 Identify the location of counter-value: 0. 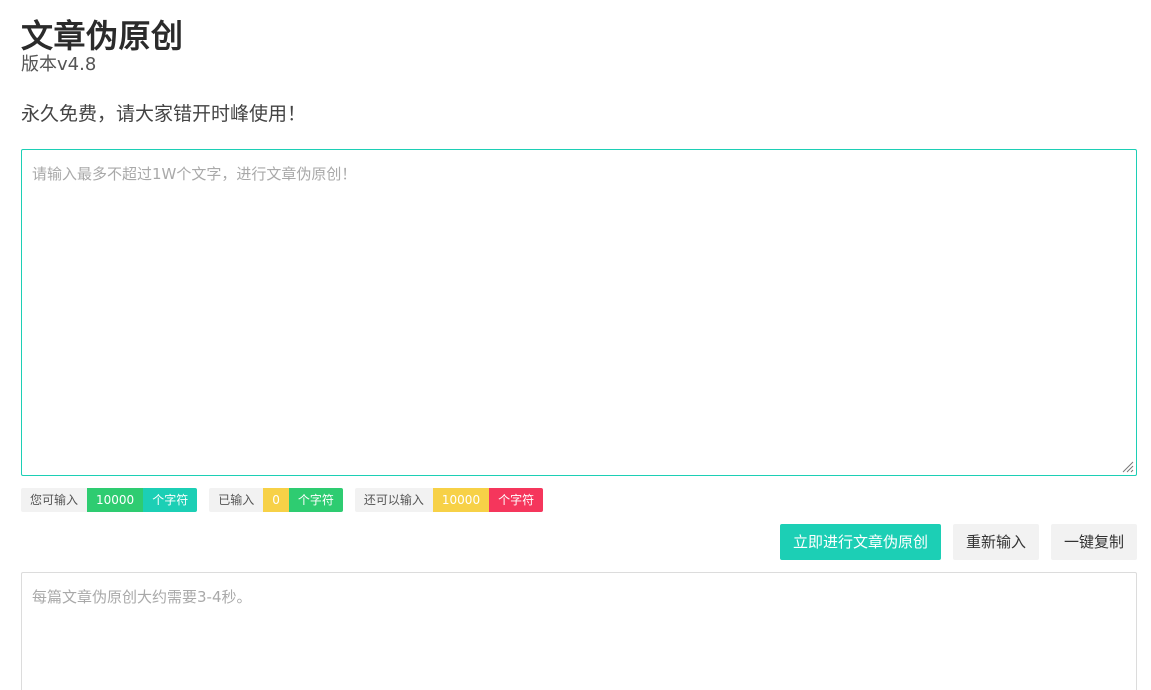
(276, 500).